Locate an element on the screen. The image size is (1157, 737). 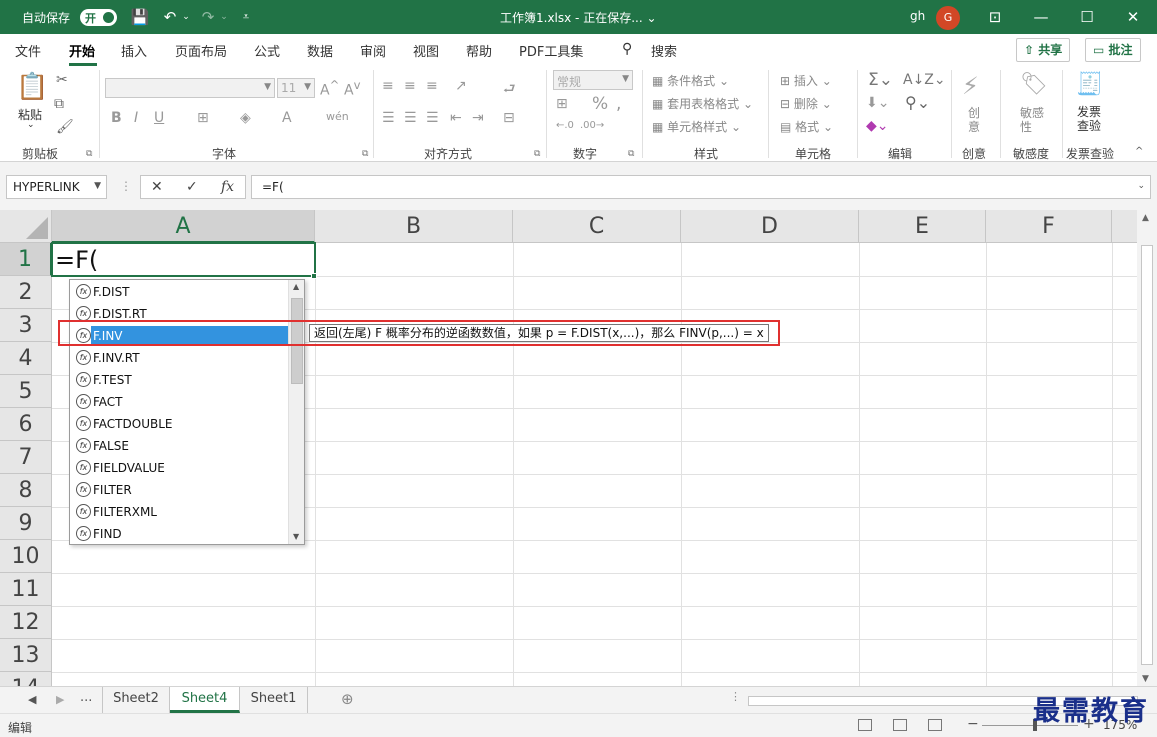
underline-icon: U is located at coordinates (159, 118).